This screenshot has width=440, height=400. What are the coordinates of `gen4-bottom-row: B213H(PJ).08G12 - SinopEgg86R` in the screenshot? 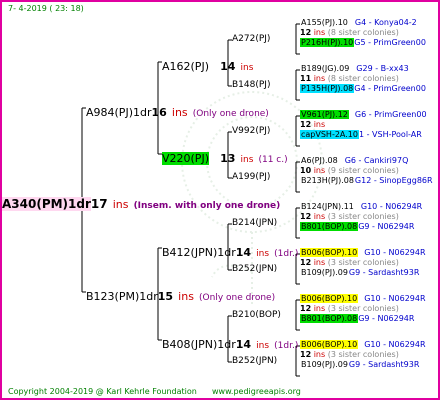 It's located at (366, 181).